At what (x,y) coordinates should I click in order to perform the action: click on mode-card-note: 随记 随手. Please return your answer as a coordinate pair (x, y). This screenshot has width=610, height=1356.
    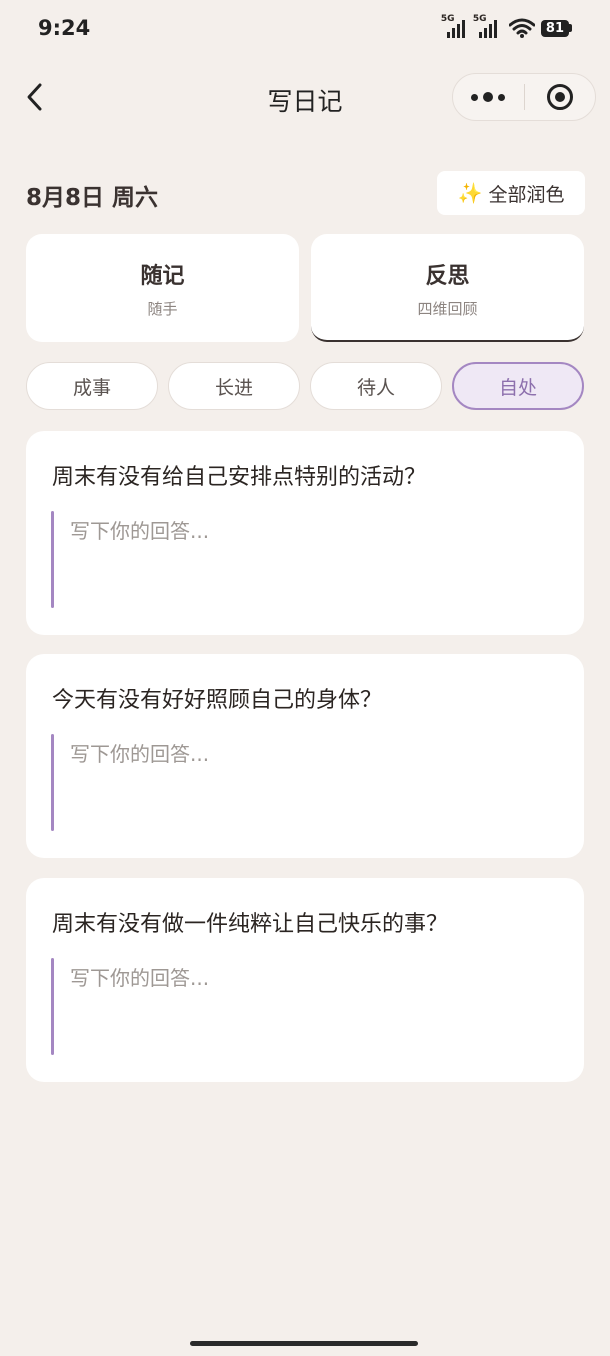
    Looking at the image, I should click on (162, 288).